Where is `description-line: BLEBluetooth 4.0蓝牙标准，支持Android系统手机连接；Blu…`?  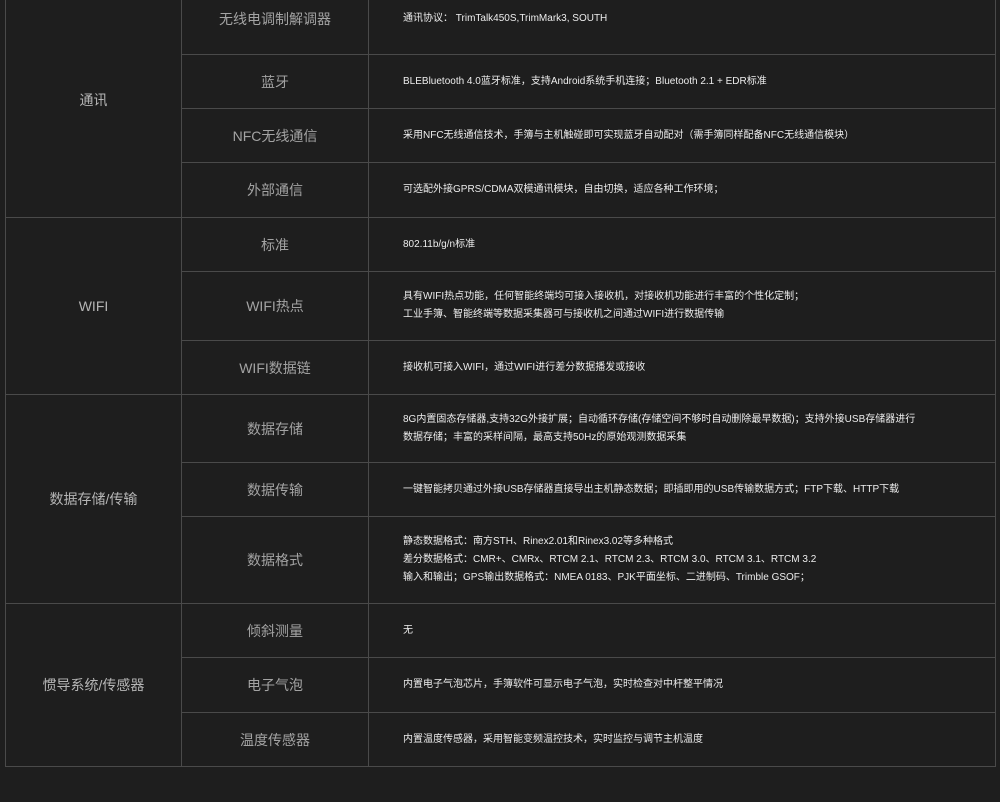
description-line: BLEBluetooth 4.0蓝牙标准，支持Android系统手机连接；Blu… is located at coordinates (585, 81).